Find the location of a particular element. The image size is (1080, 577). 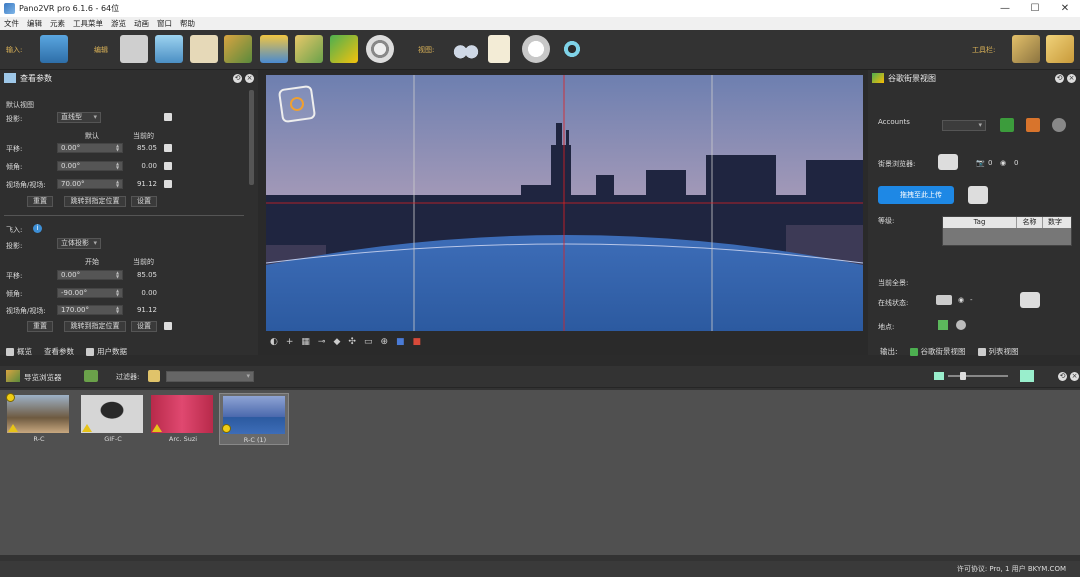

viewing-params-icon is located at coordinates (169, 49).